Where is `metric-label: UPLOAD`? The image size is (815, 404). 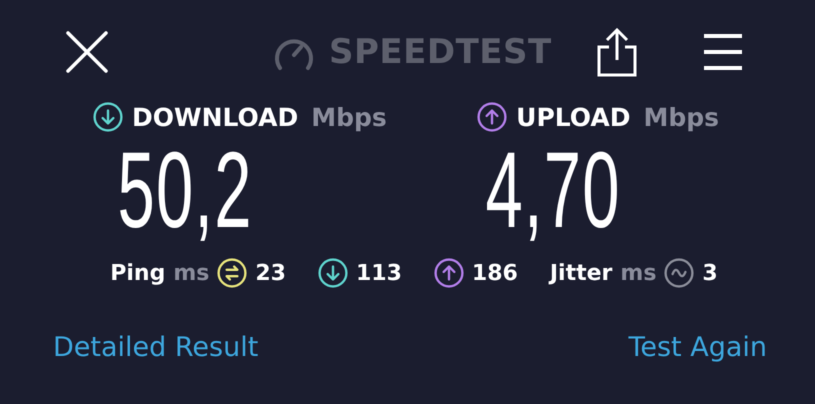
metric-label: UPLOAD is located at coordinates (573, 117).